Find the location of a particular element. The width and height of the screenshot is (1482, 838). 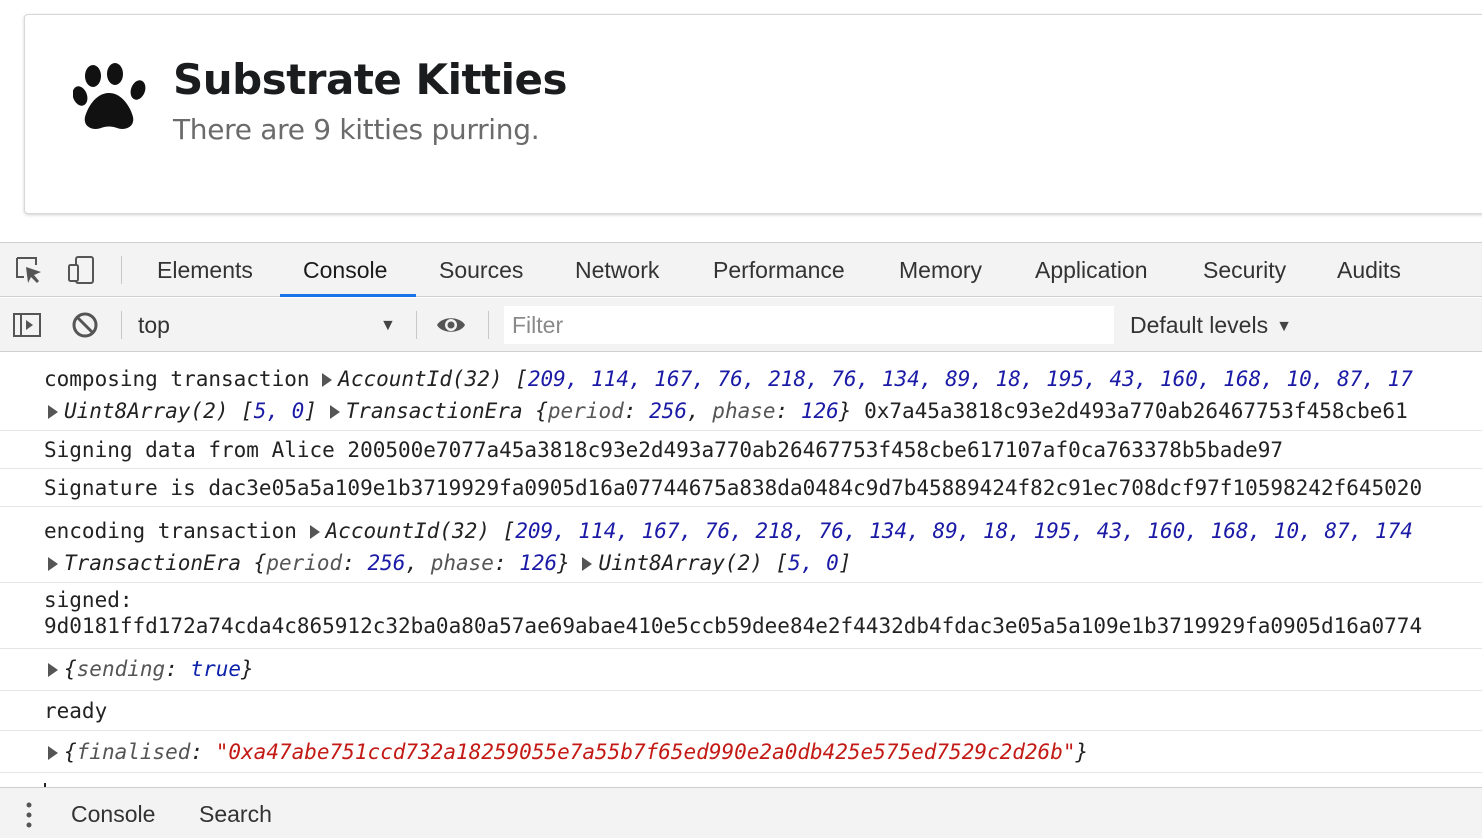

chevron-down-icon: ▼ is located at coordinates (1284, 326).